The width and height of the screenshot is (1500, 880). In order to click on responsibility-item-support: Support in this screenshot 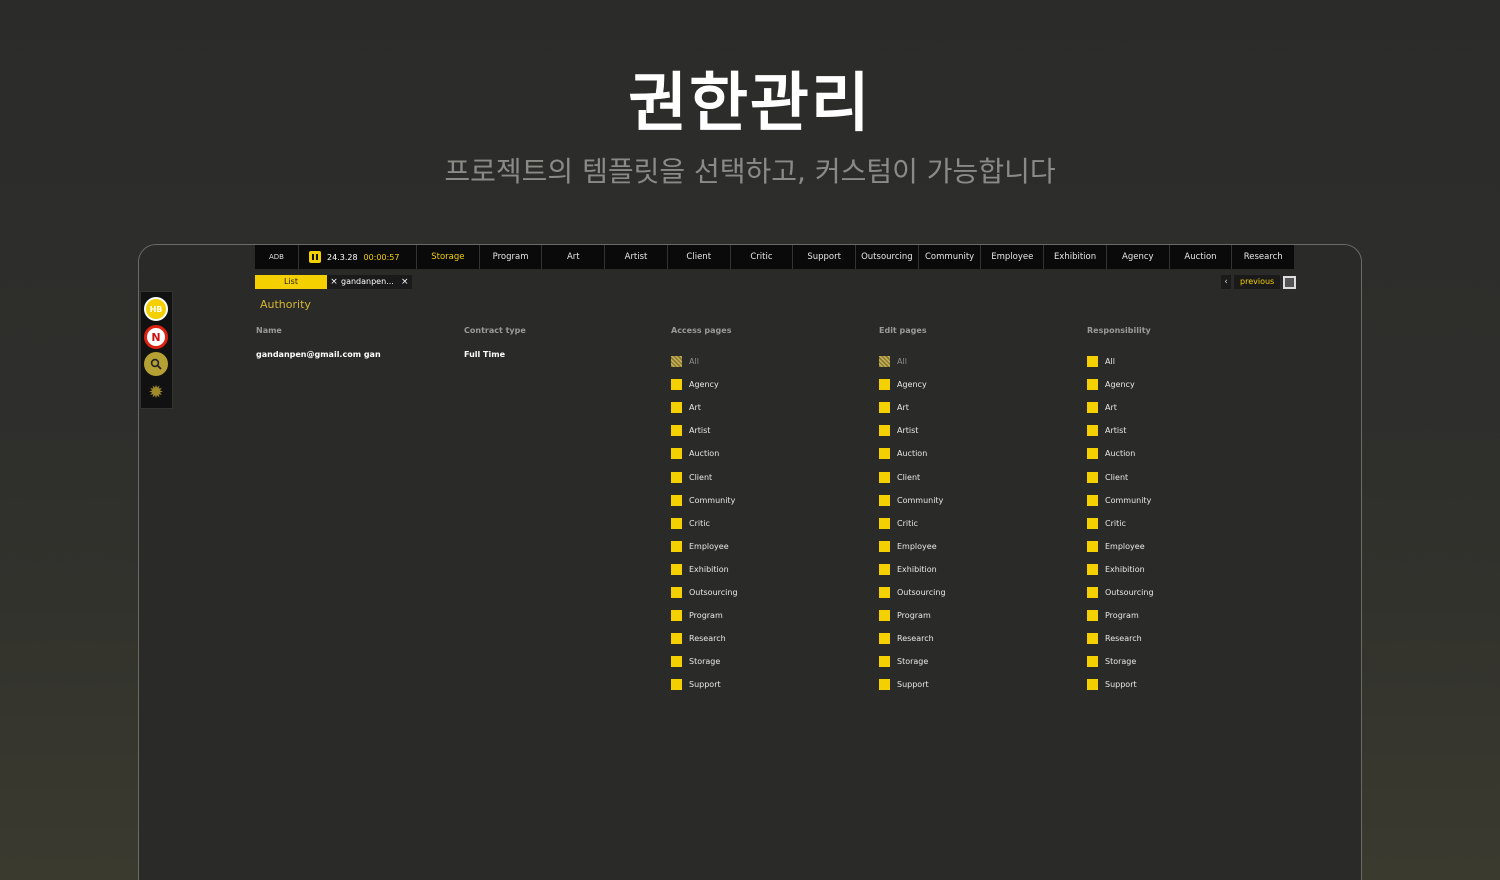, I will do `click(1120, 684)`.